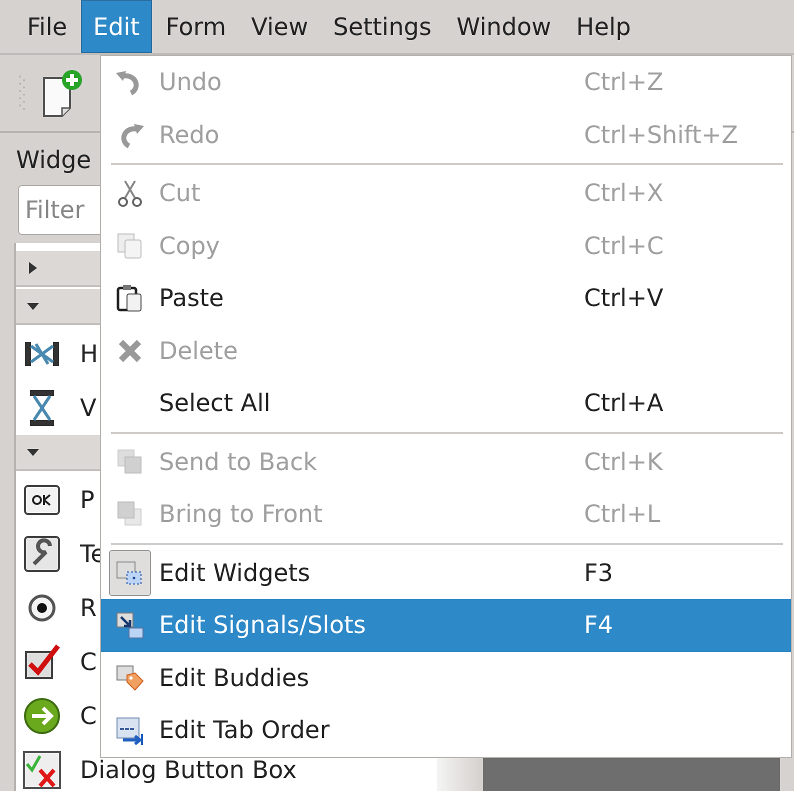 This screenshot has height=791, width=794. What do you see at coordinates (599, 572) in the screenshot?
I see `shortcut-label: F3` at bounding box center [599, 572].